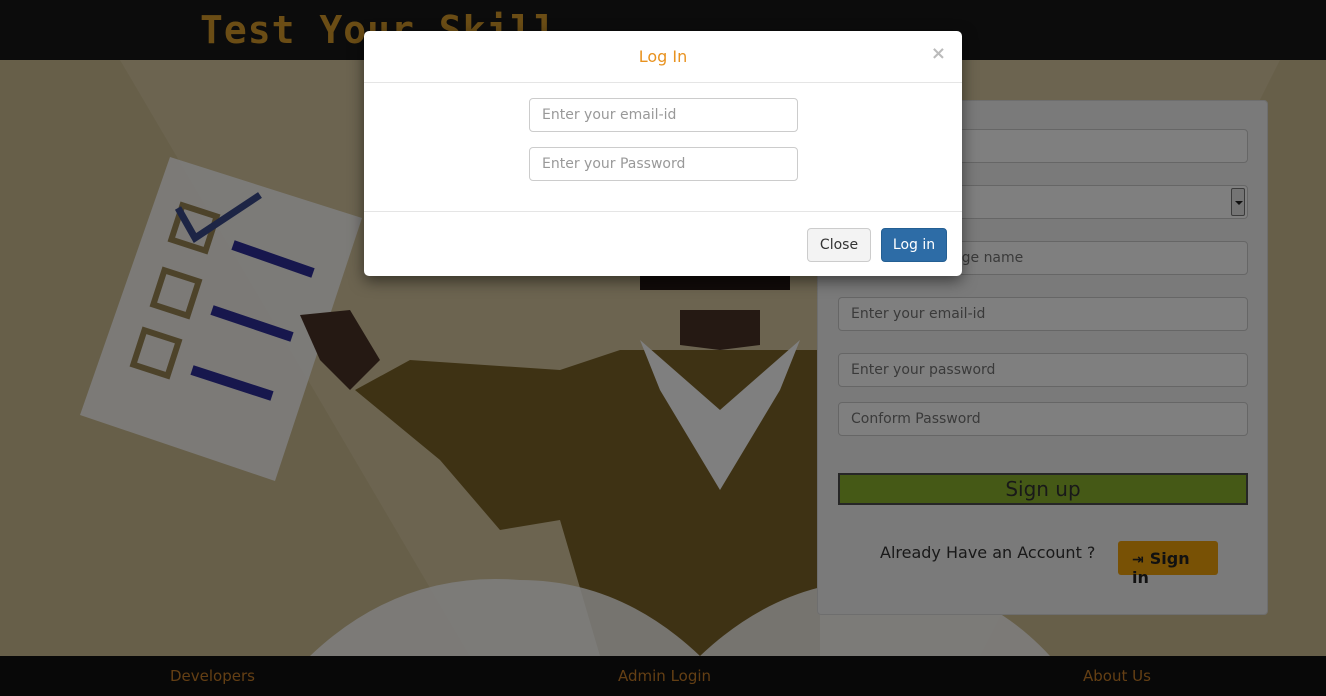 This screenshot has height=696, width=1326. What do you see at coordinates (663, 243) in the screenshot?
I see `modal-footer: Close Log in` at bounding box center [663, 243].